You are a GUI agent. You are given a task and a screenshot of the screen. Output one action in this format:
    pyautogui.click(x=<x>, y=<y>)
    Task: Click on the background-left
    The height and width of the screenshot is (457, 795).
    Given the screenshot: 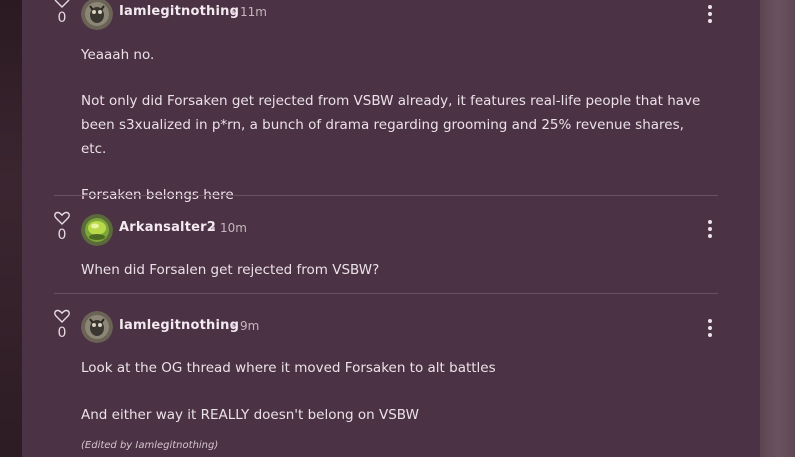 What is the action you would take?
    pyautogui.click(x=11, y=228)
    